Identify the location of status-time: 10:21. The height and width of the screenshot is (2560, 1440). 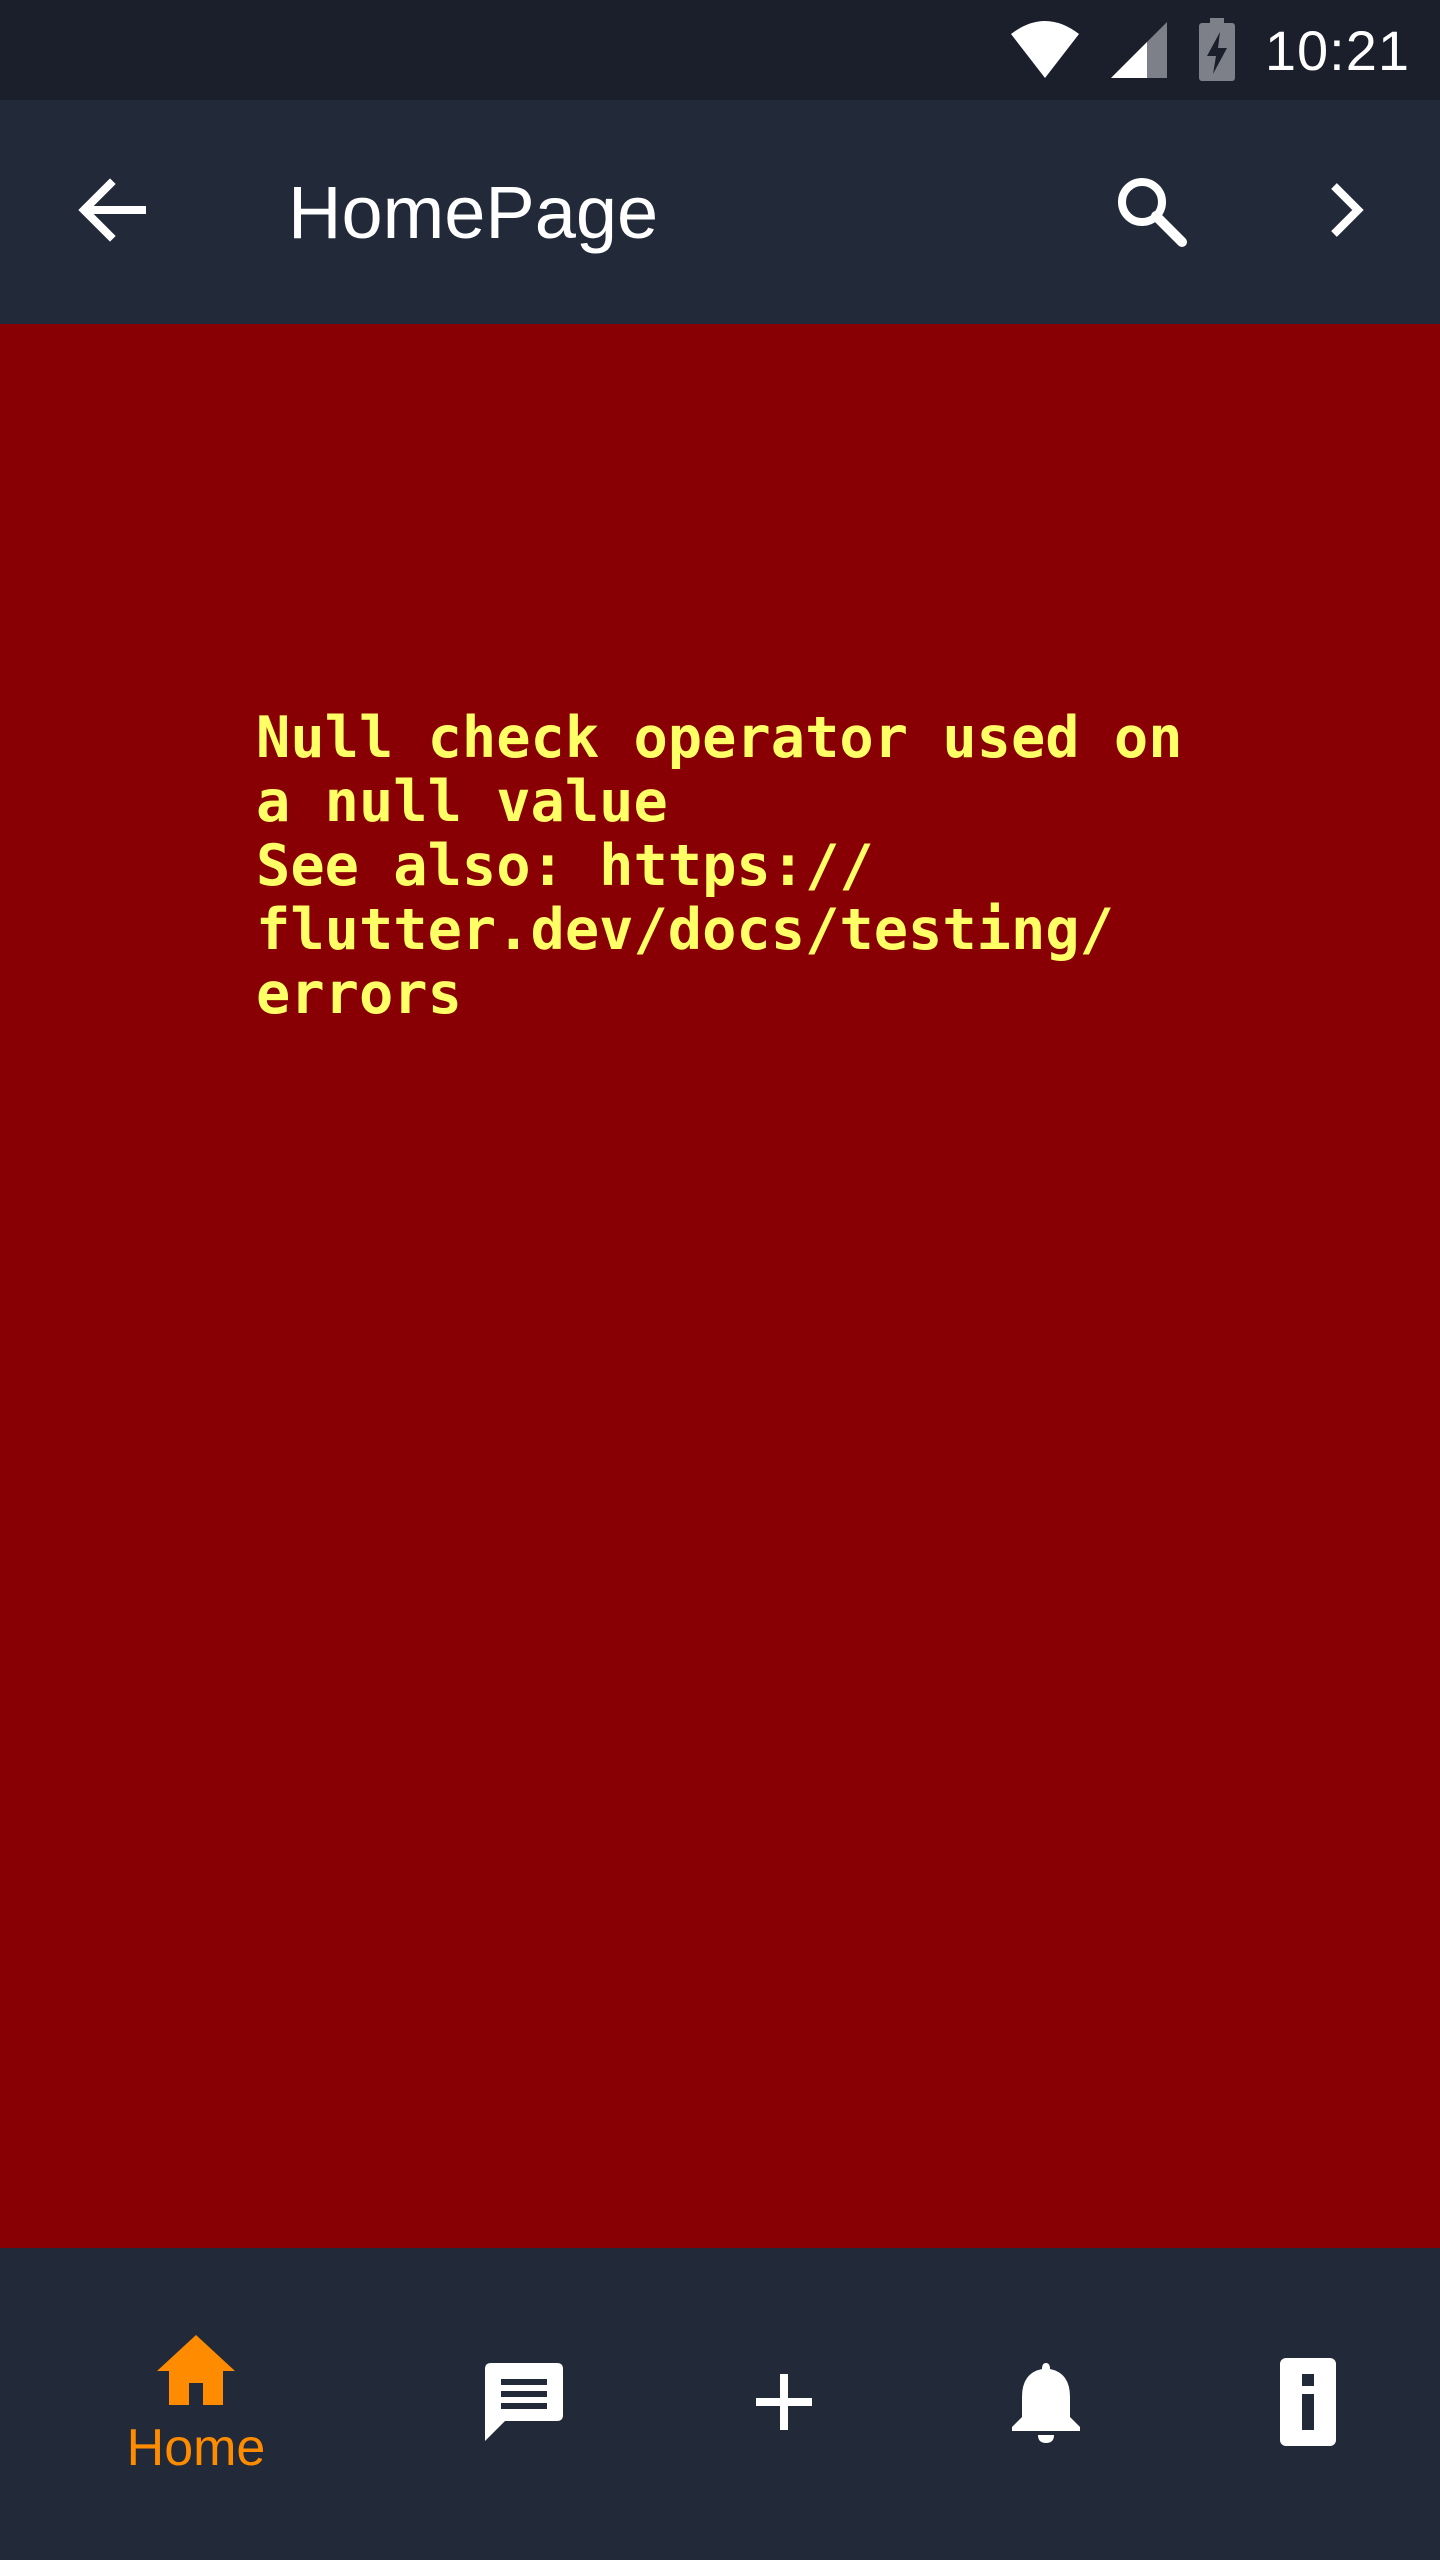
(1337, 50).